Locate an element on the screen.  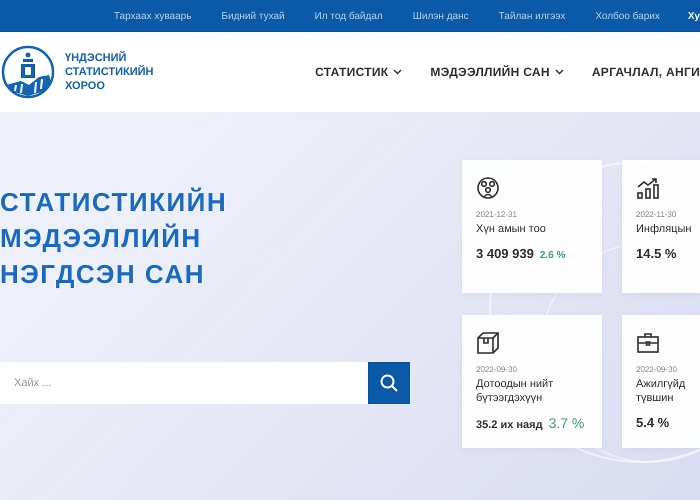
search-icon is located at coordinates (389, 383).